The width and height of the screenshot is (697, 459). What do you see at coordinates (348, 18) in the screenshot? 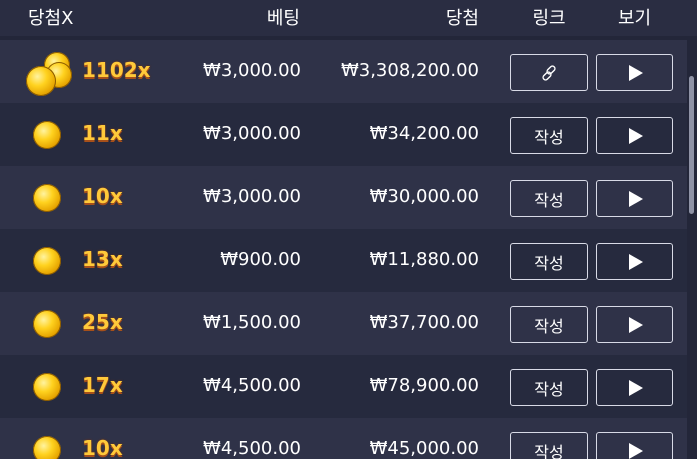
I see `table-header: 당첨X 베팅 당첨 링크 보기` at bounding box center [348, 18].